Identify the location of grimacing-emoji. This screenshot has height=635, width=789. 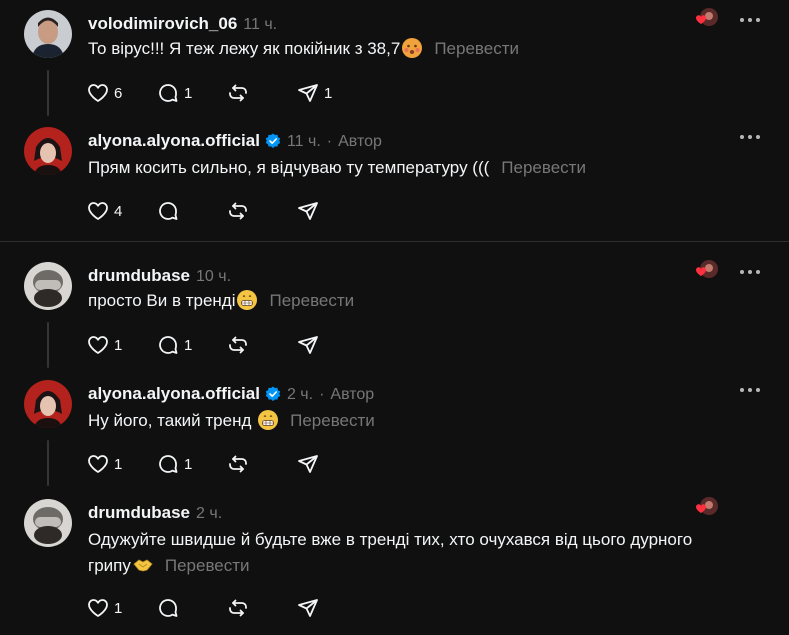
(247, 300).